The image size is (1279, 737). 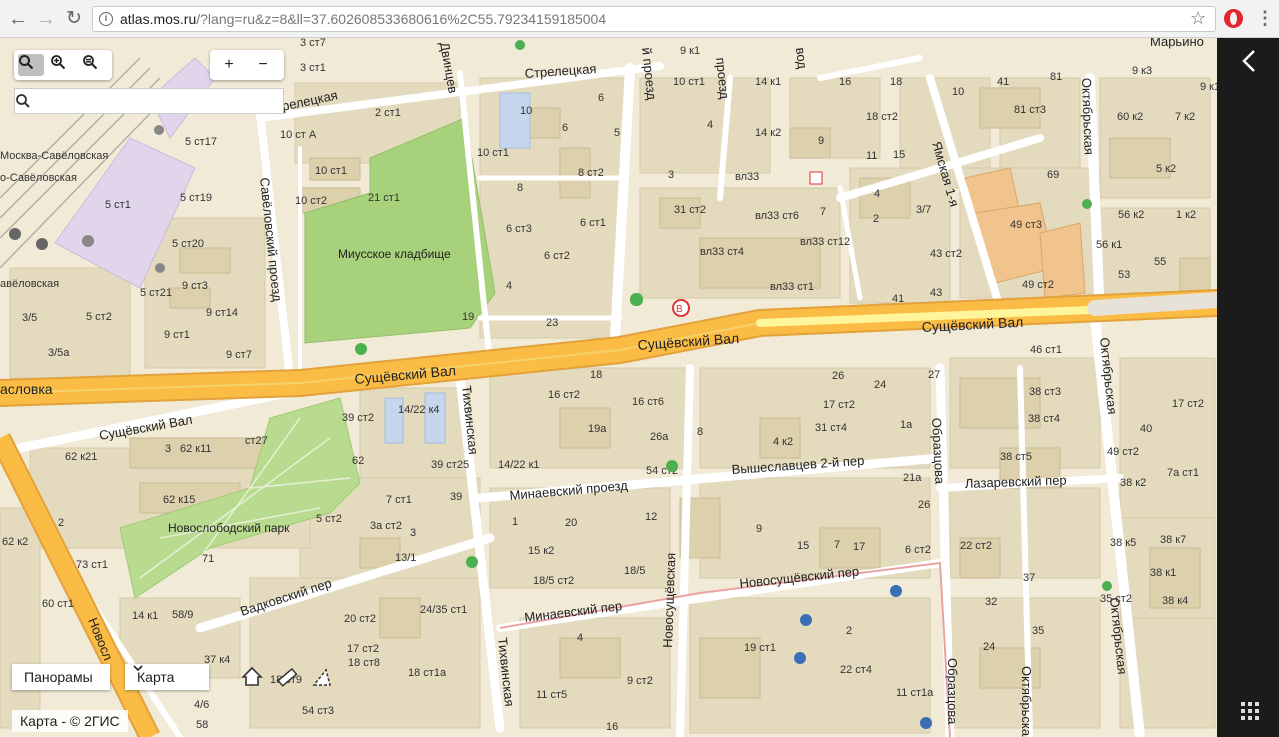 What do you see at coordinates (768, 133) in the screenshot?
I see `house-number-label: 14 к2` at bounding box center [768, 133].